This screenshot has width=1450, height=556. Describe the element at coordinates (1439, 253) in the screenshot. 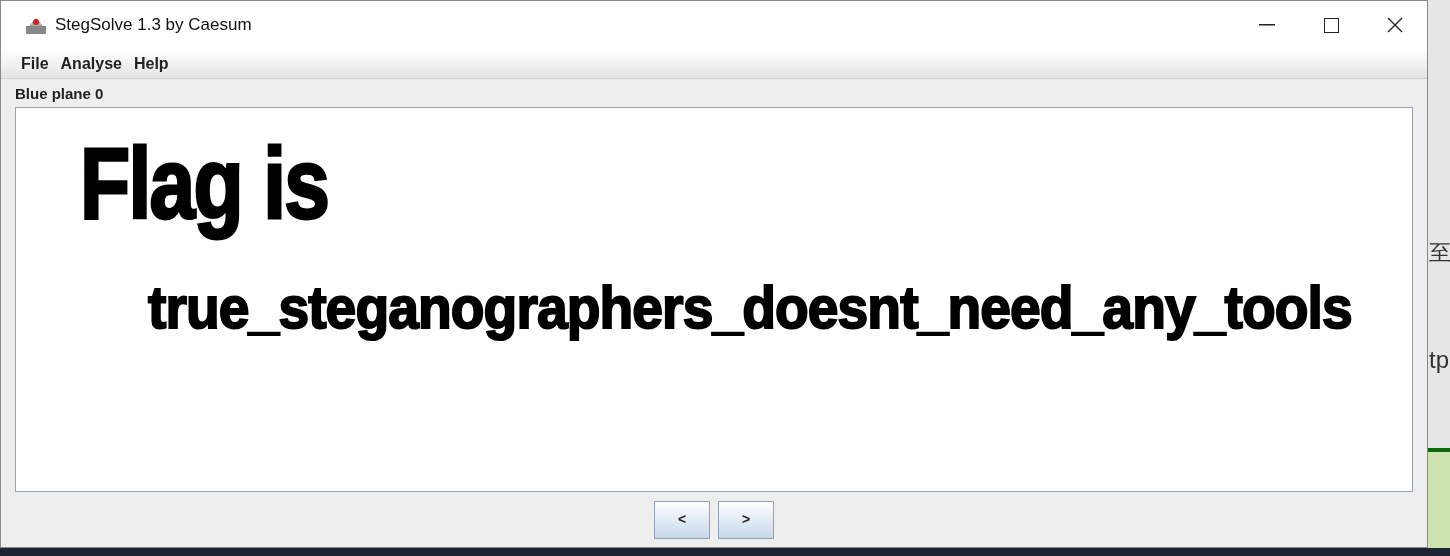

I see `background-text: 至` at that location.